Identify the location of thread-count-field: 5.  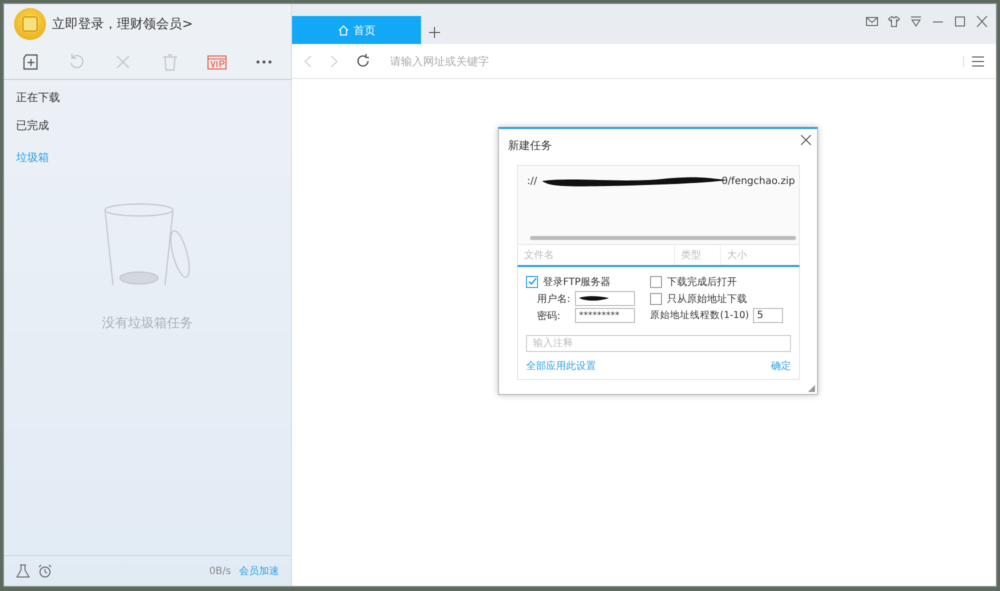
(767, 315).